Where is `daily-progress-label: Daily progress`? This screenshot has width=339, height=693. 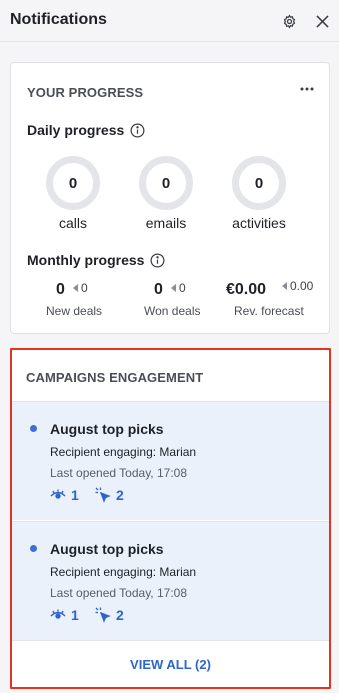 daily-progress-label: Daily progress is located at coordinates (76, 130).